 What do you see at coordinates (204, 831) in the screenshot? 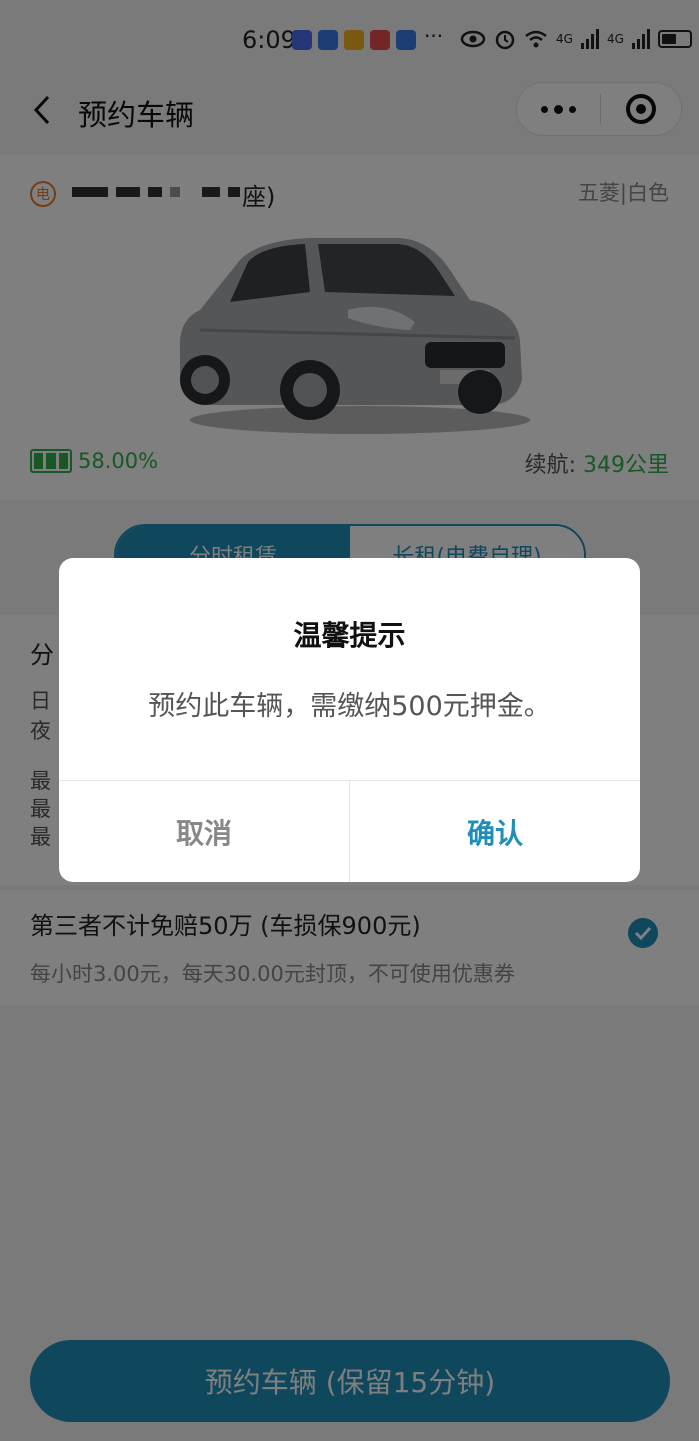
I see `cancel-button: 取消` at bounding box center [204, 831].